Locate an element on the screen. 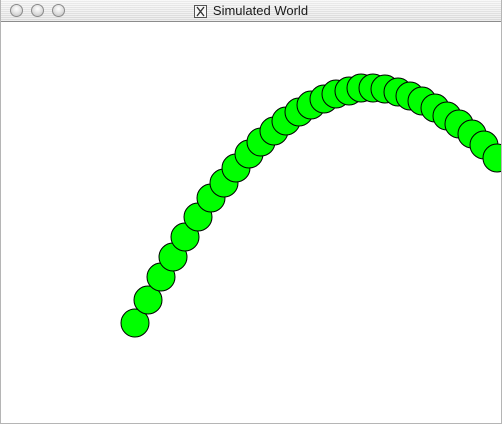  title-bar: Simulated World is located at coordinates (251, 11).